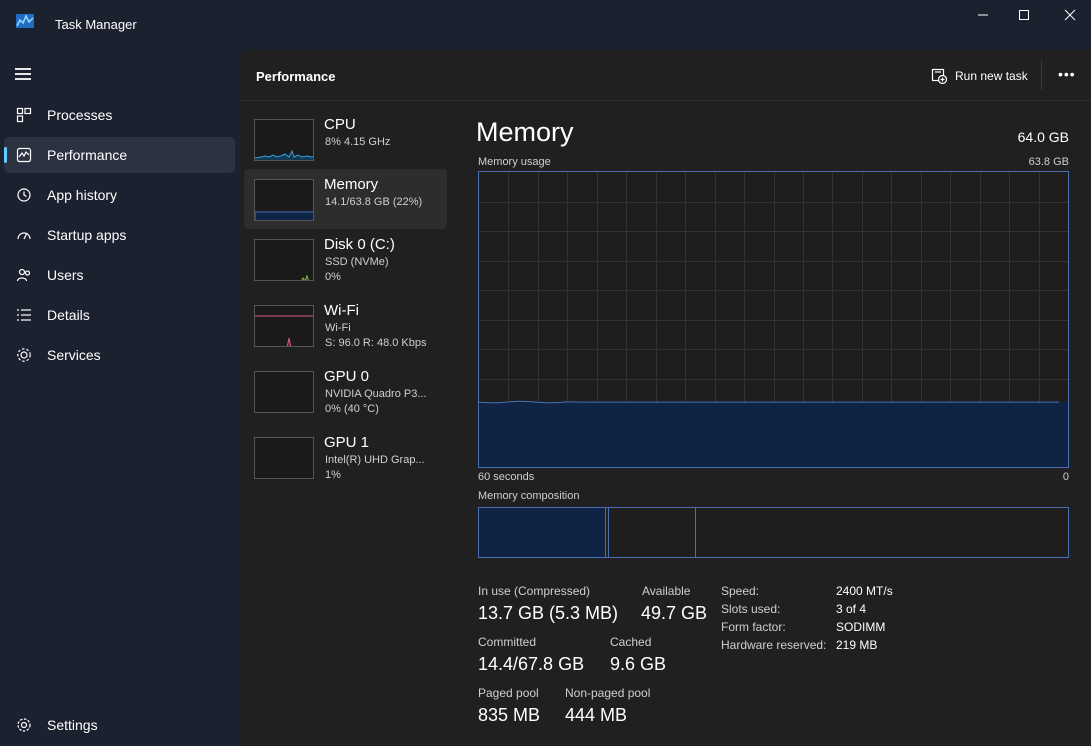 Image resolution: width=1091 pixels, height=746 pixels. I want to click on slots-used-label: Slots used:, so click(751, 609).